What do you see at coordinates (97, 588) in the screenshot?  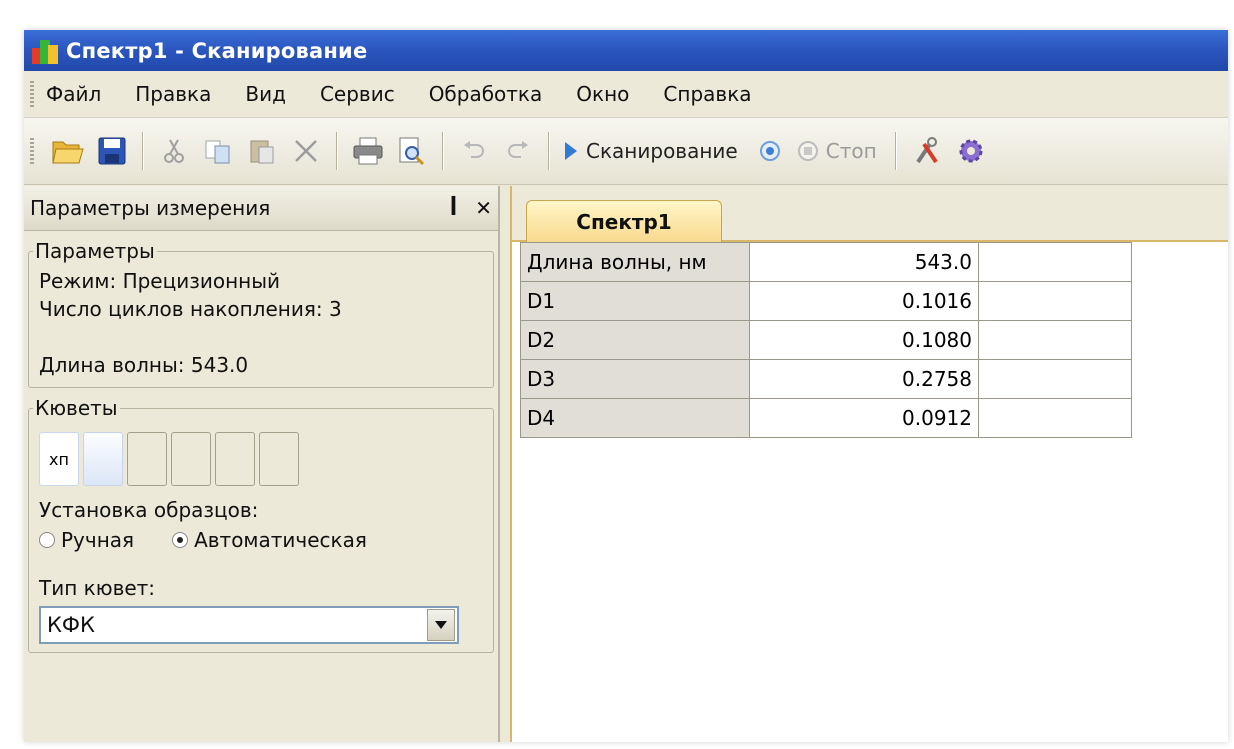 I see `cuvette-type-label: Тип кювет:` at bounding box center [97, 588].